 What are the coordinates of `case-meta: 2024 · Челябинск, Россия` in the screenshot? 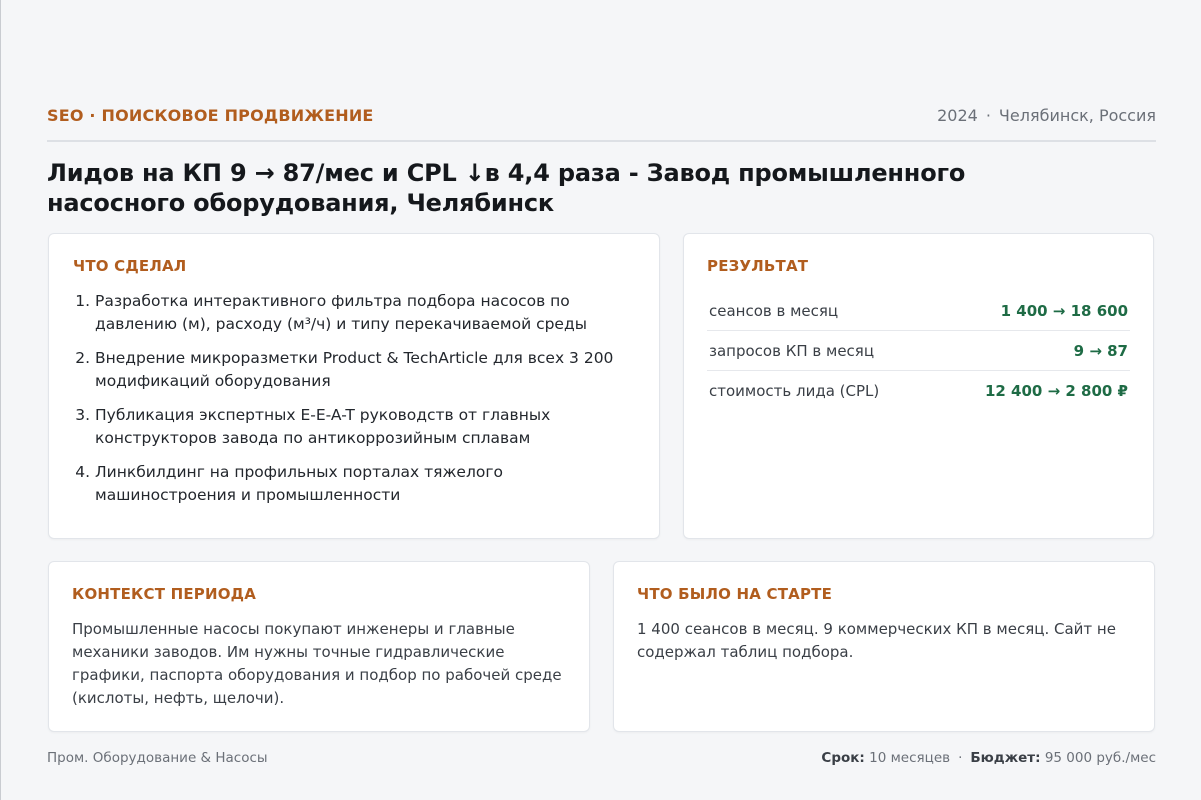 It's located at (1046, 116).